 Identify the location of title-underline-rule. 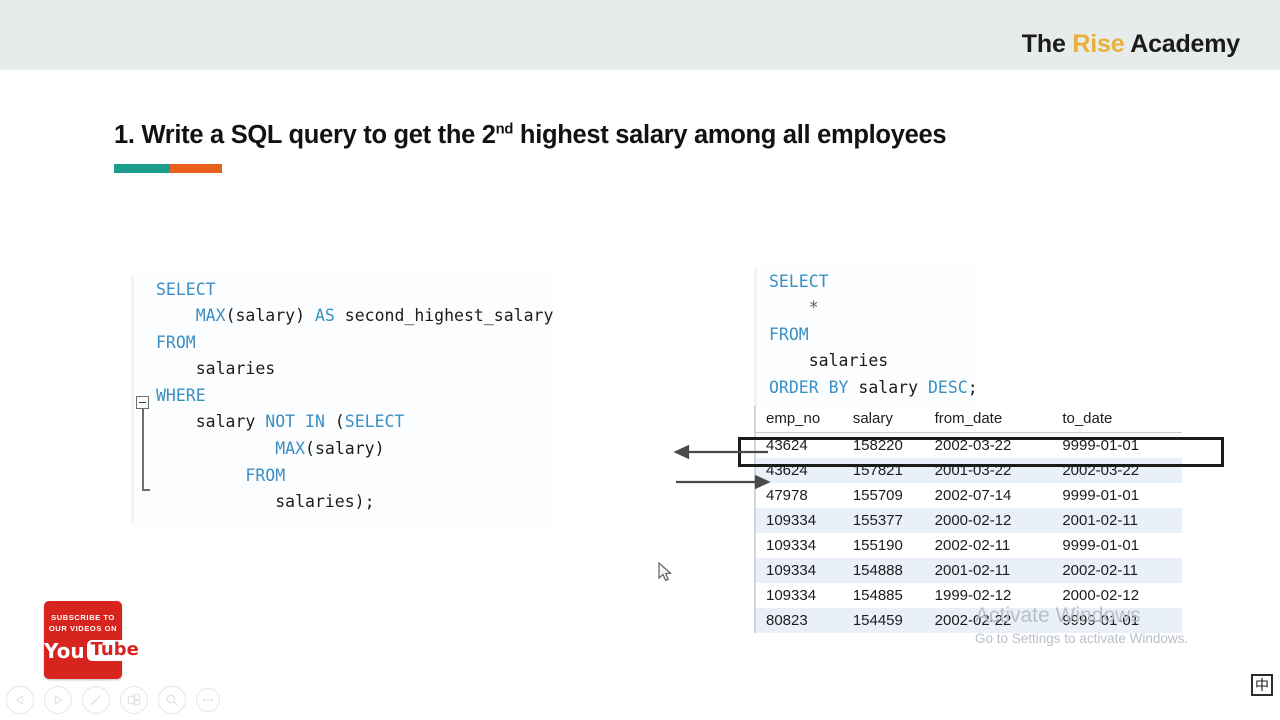
(168, 168).